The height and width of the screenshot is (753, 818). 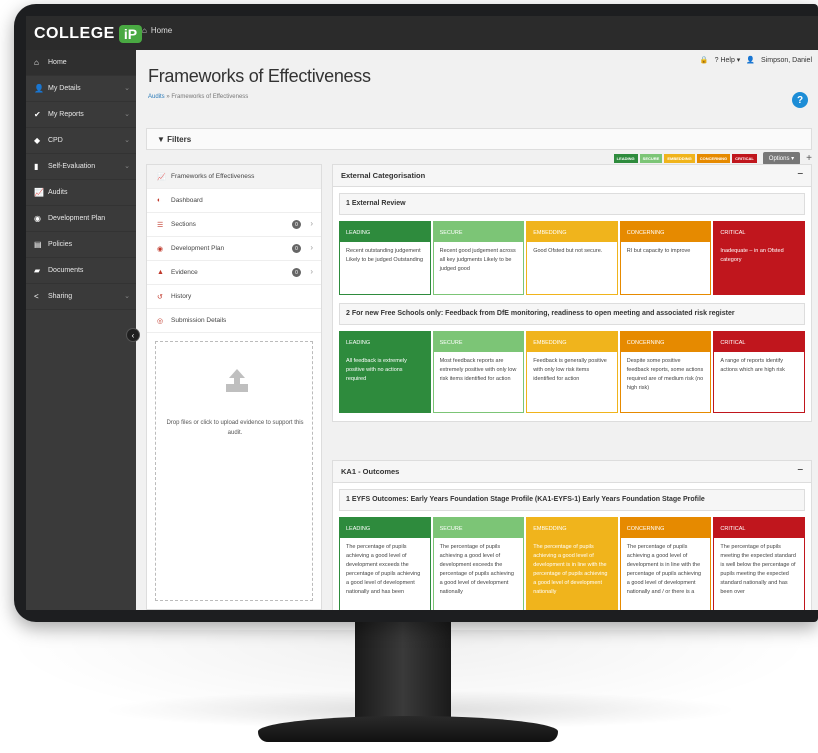 What do you see at coordinates (479, 139) in the screenshot?
I see `filters-bar: ▼ Filters` at bounding box center [479, 139].